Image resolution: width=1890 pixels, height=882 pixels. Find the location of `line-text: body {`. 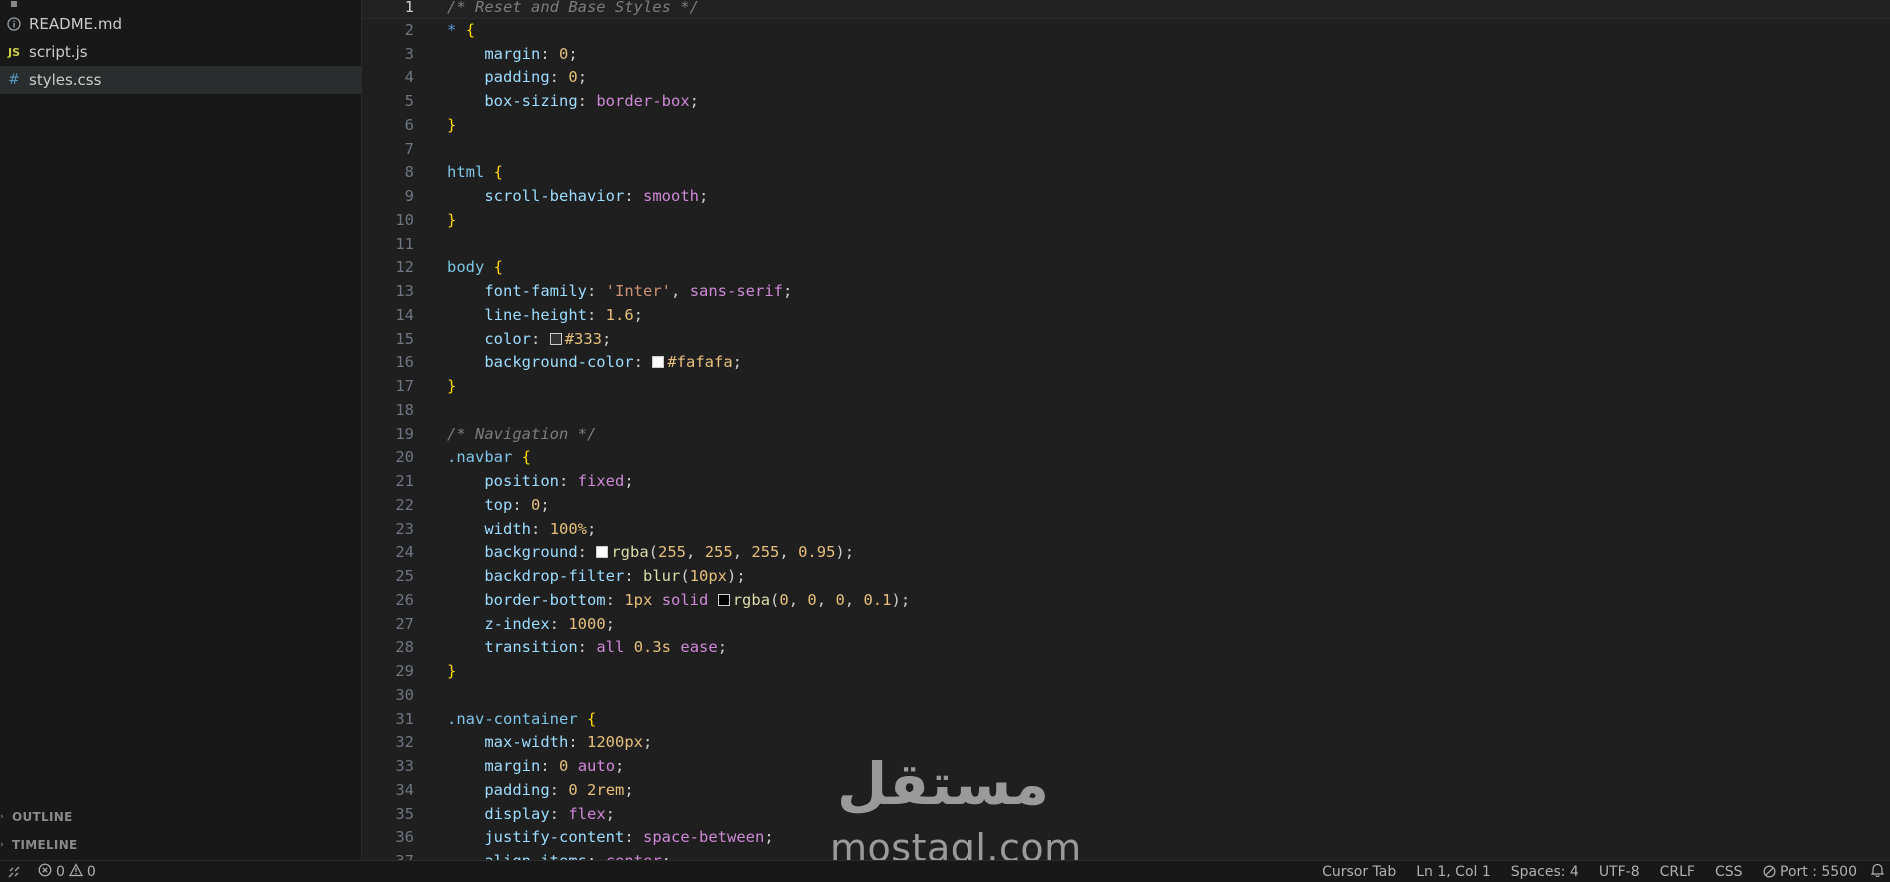

line-text: body { is located at coordinates (475, 268).